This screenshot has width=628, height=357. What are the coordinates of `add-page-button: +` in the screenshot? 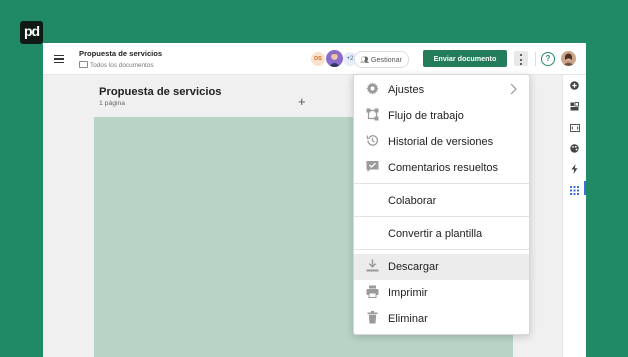 It's located at (302, 101).